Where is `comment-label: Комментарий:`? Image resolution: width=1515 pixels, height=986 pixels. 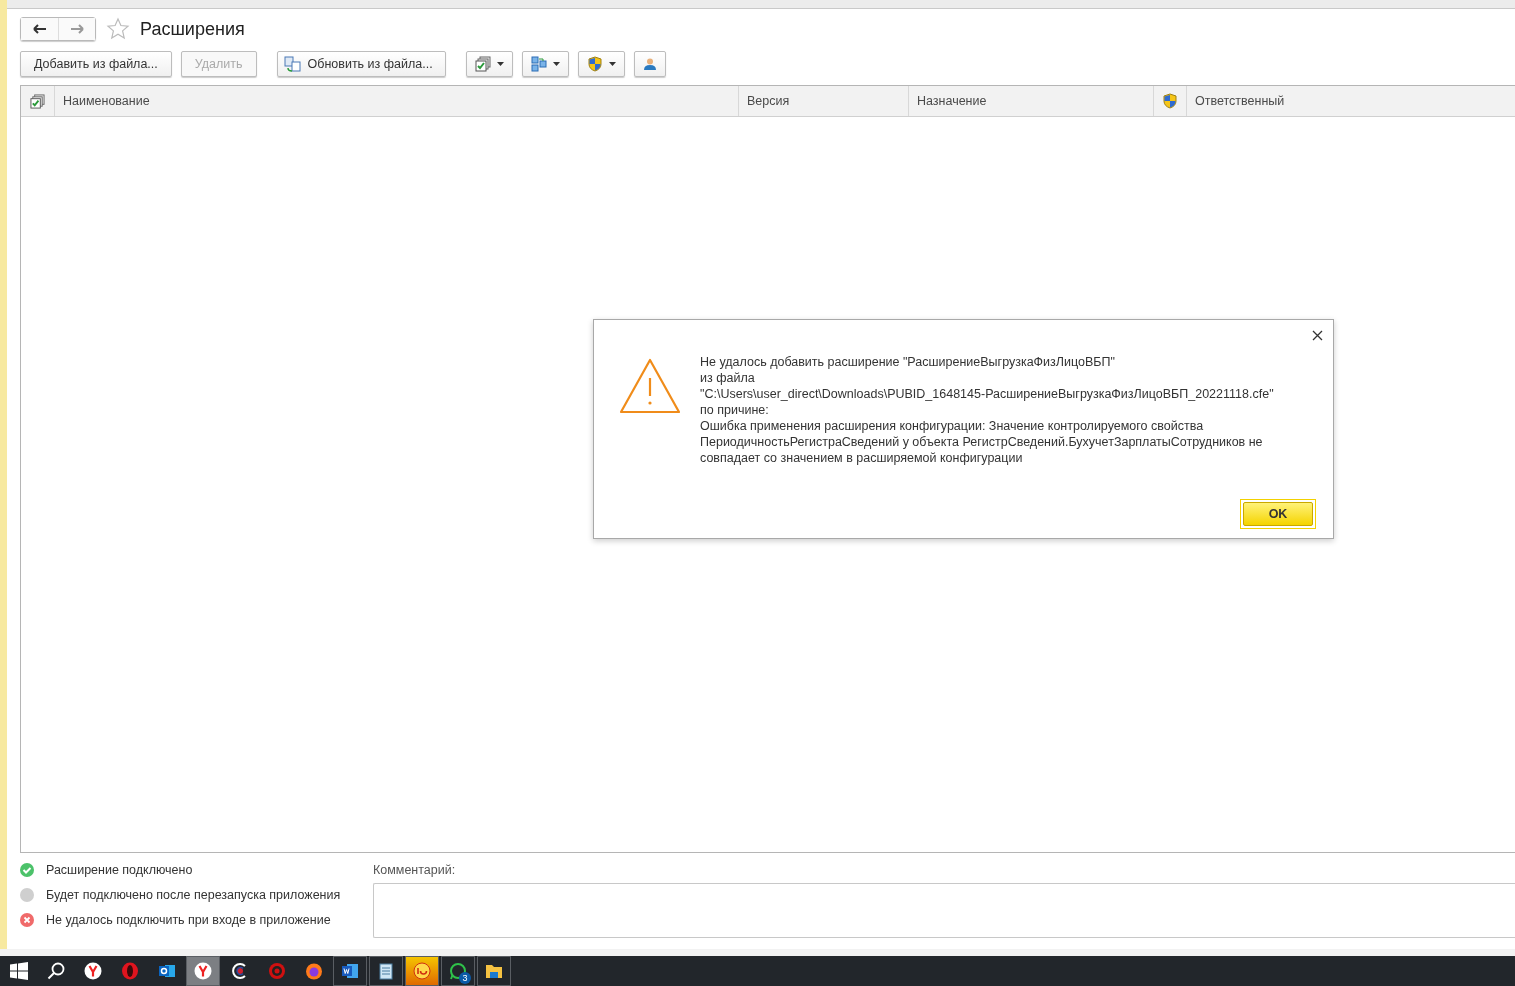 comment-label: Комментарий: is located at coordinates (415, 870).